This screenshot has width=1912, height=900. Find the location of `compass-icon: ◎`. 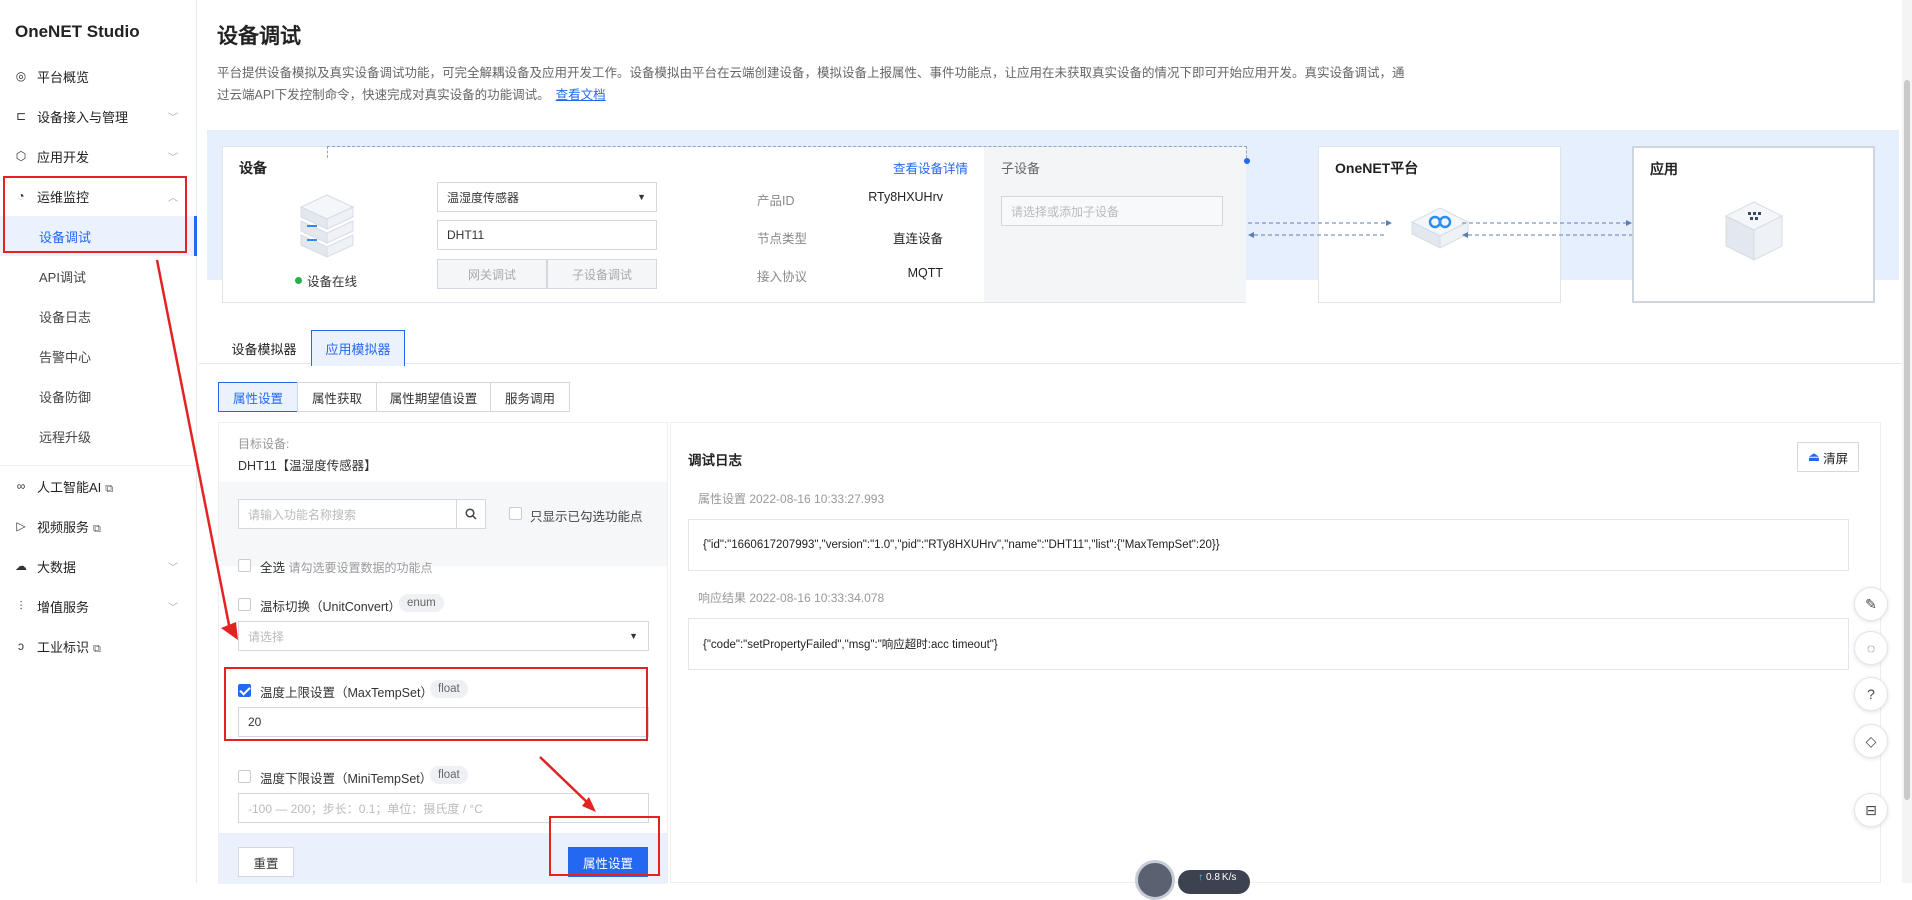

compass-icon: ◎ is located at coordinates (21, 76).